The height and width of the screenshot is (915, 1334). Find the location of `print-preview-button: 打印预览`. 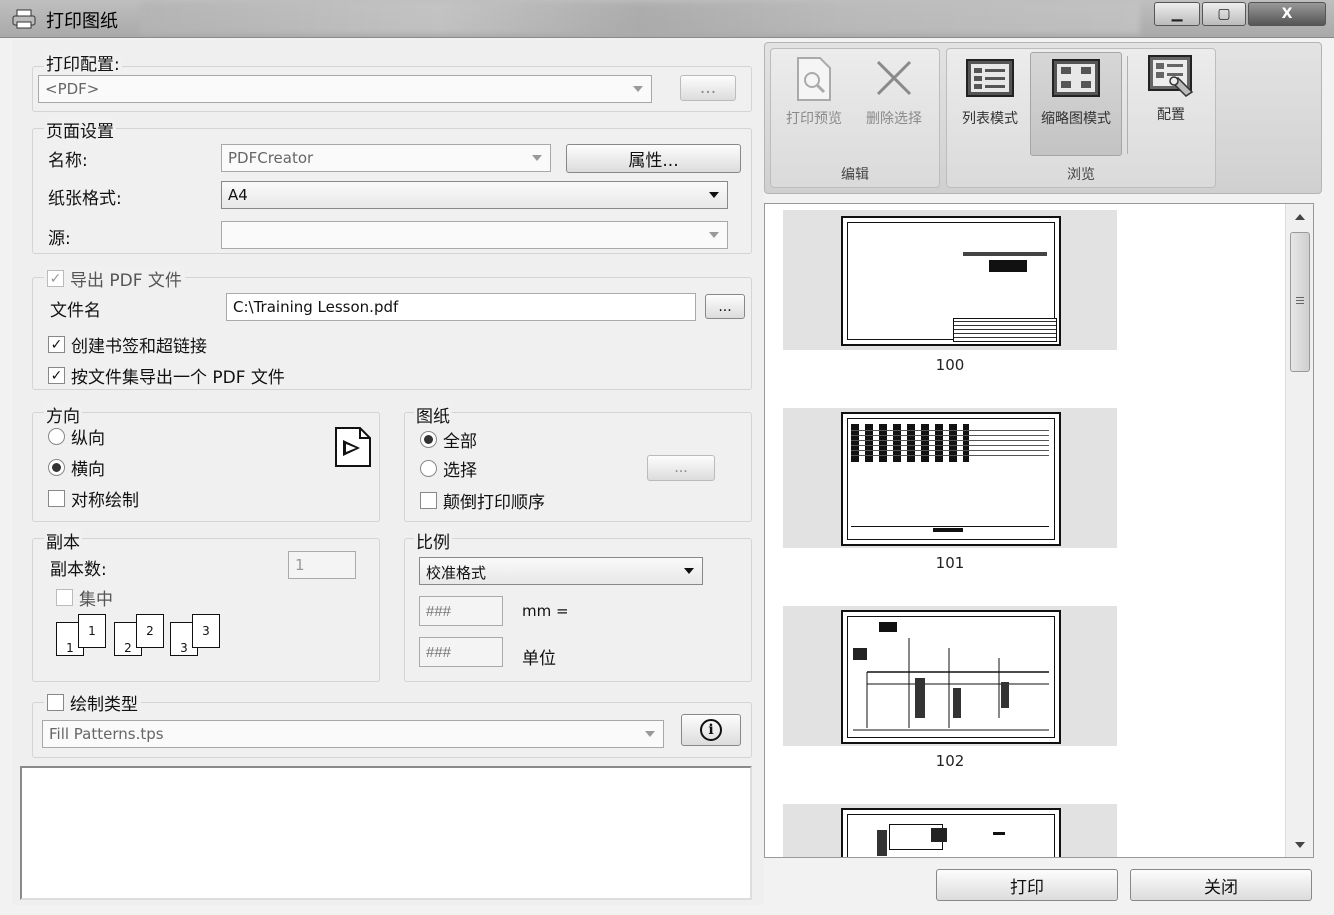

print-preview-button: 打印预览 is located at coordinates (814, 92).